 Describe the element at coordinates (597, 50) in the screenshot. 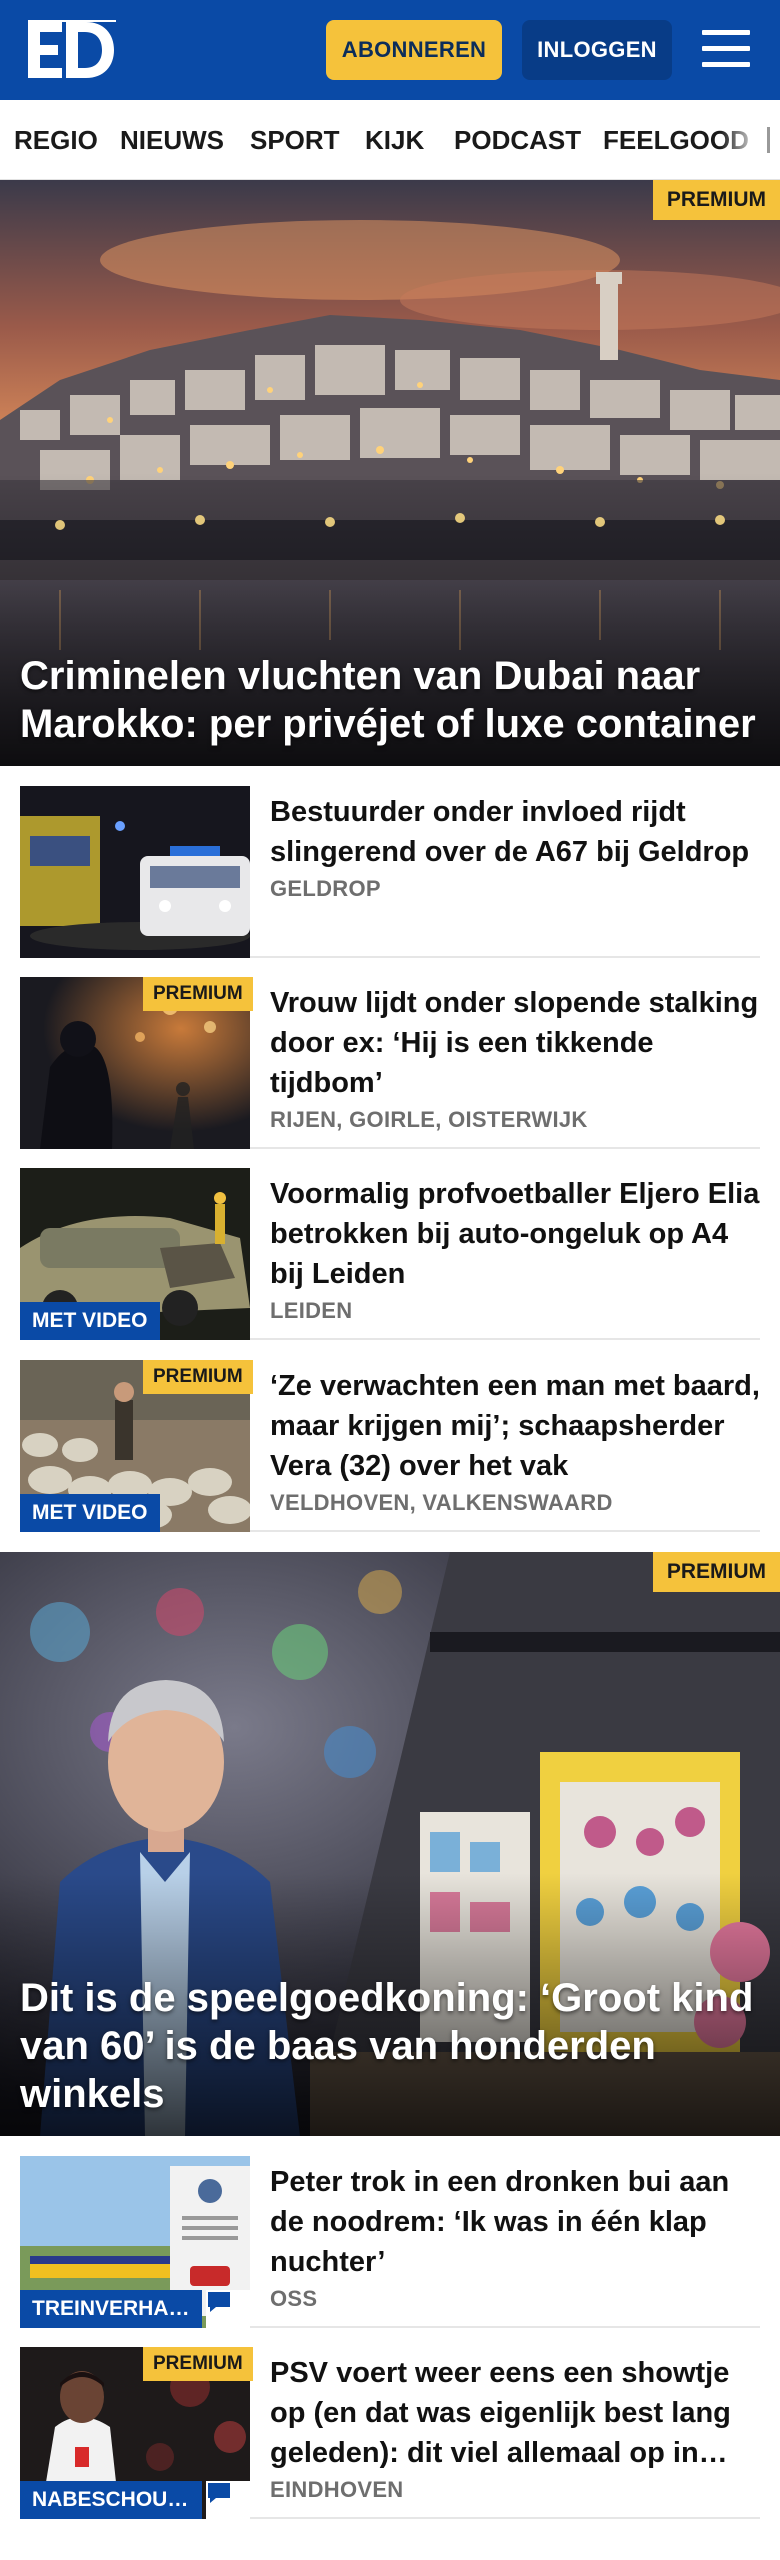

I see `login-button: INLOGGEN` at that location.